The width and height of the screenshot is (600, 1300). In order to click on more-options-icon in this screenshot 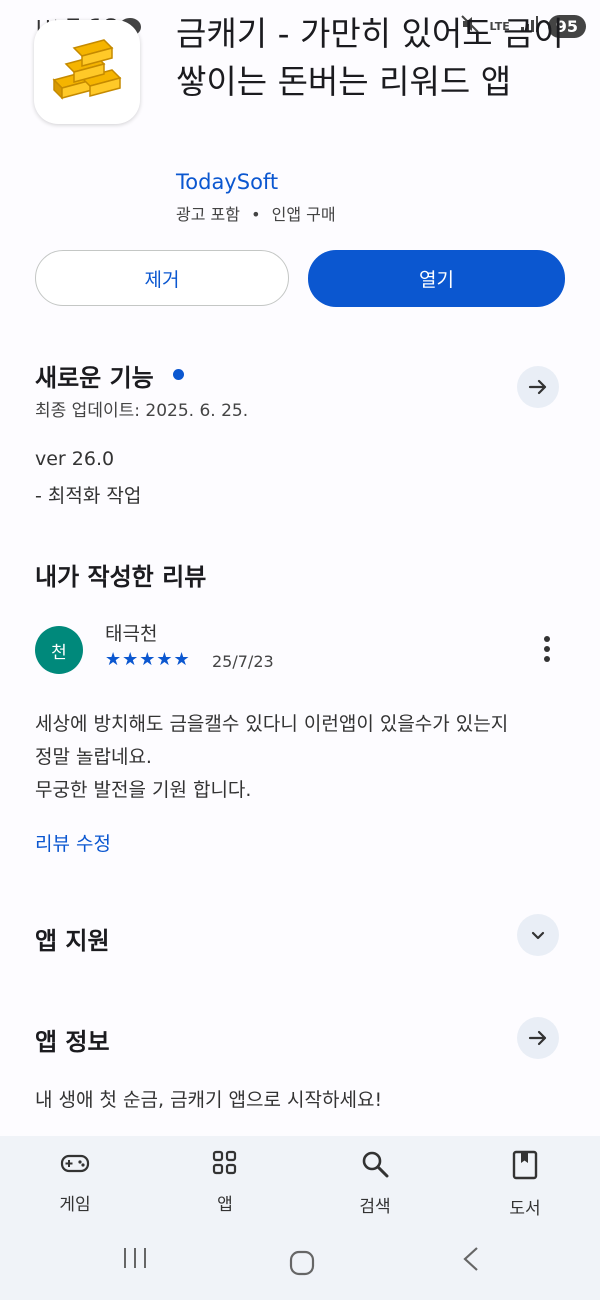, I will do `click(547, 651)`.